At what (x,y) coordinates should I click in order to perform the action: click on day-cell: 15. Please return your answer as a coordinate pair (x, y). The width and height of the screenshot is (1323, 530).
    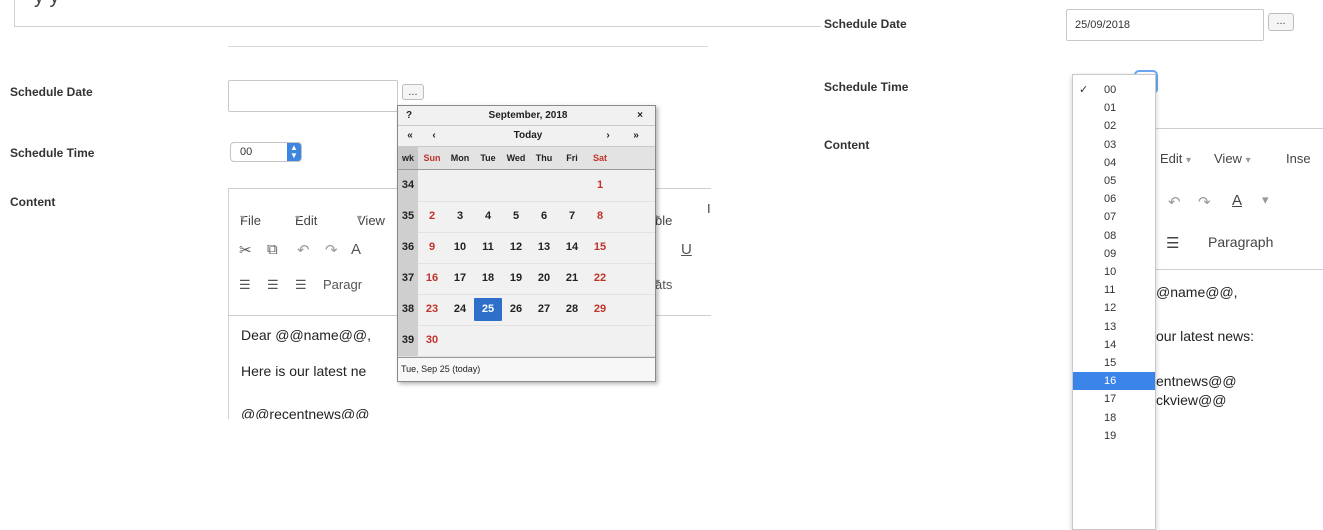
    Looking at the image, I should click on (600, 247).